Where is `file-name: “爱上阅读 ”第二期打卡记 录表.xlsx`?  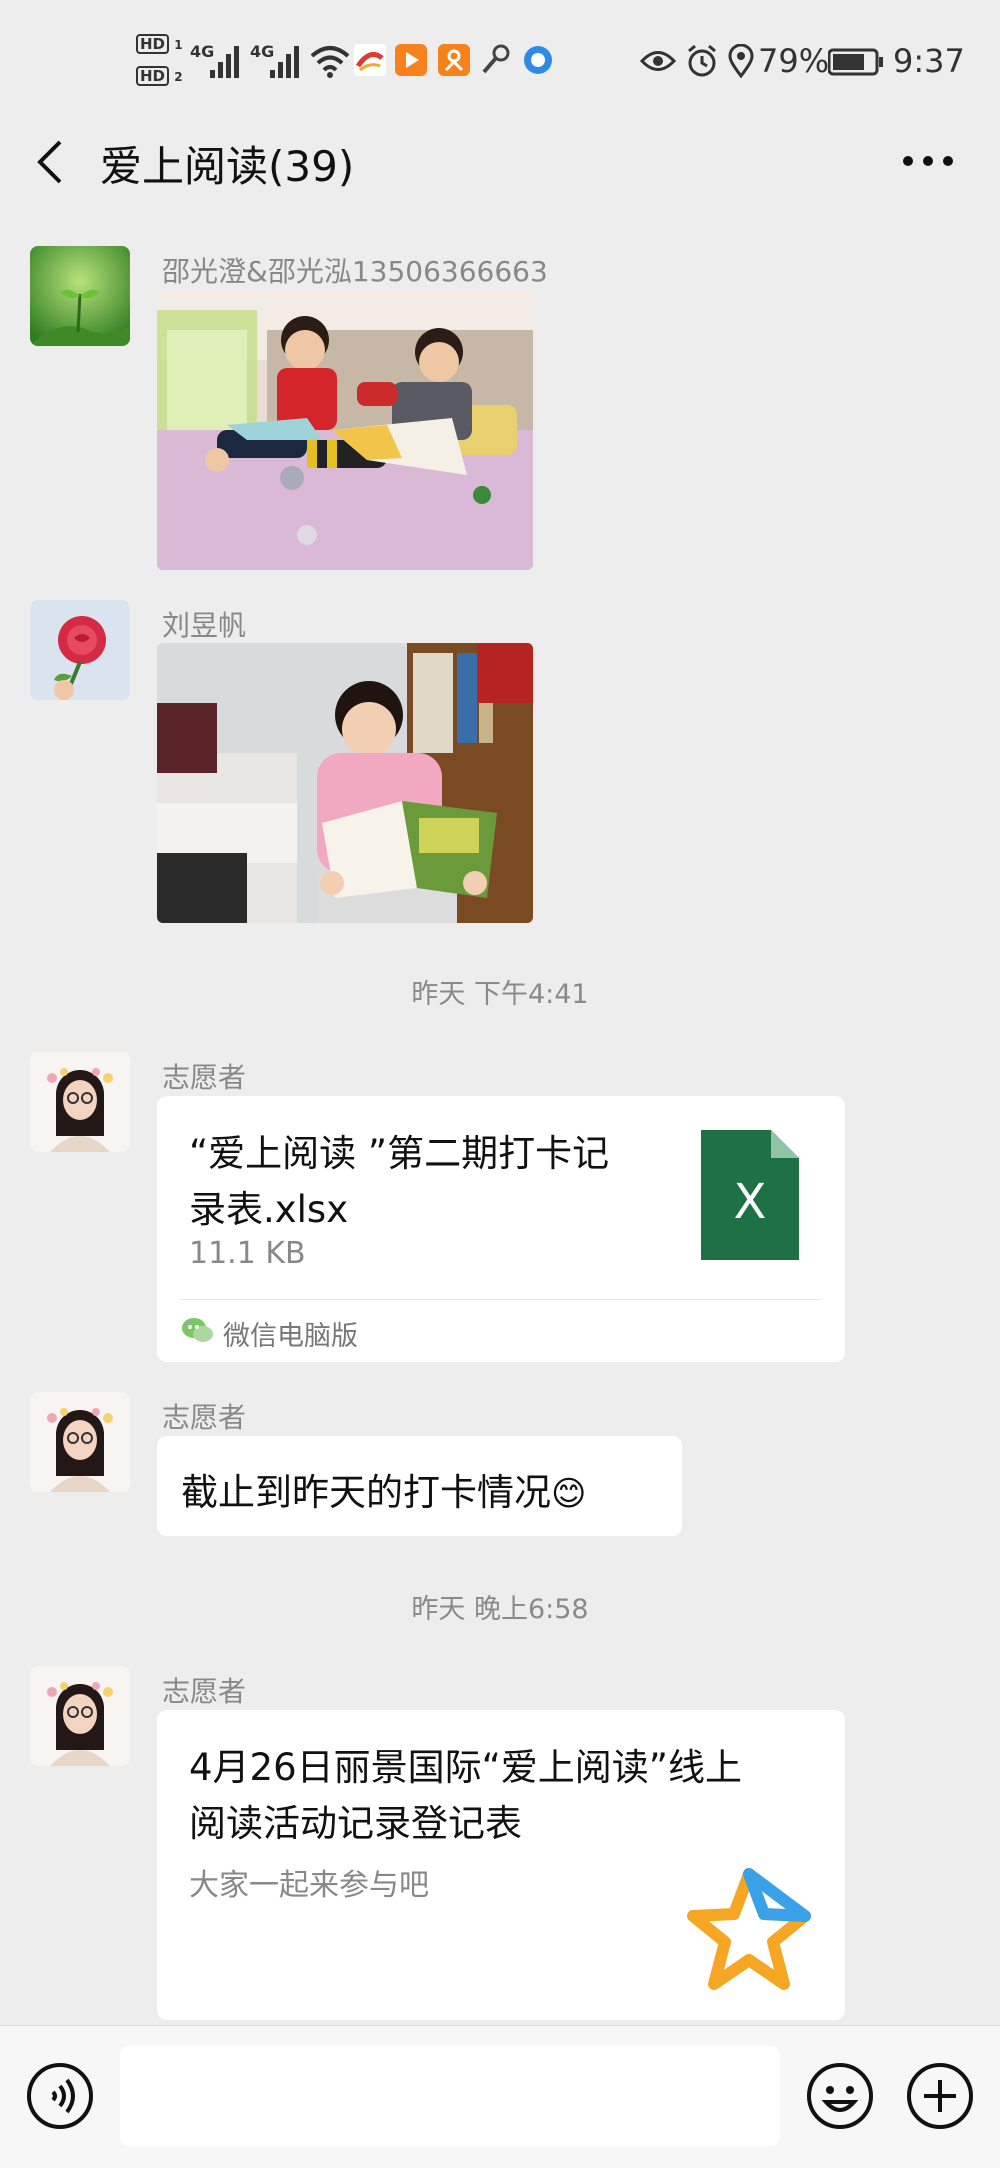
file-name: “爱上阅读 ”第二期打卡记 录表.xlsx is located at coordinates (419, 1182).